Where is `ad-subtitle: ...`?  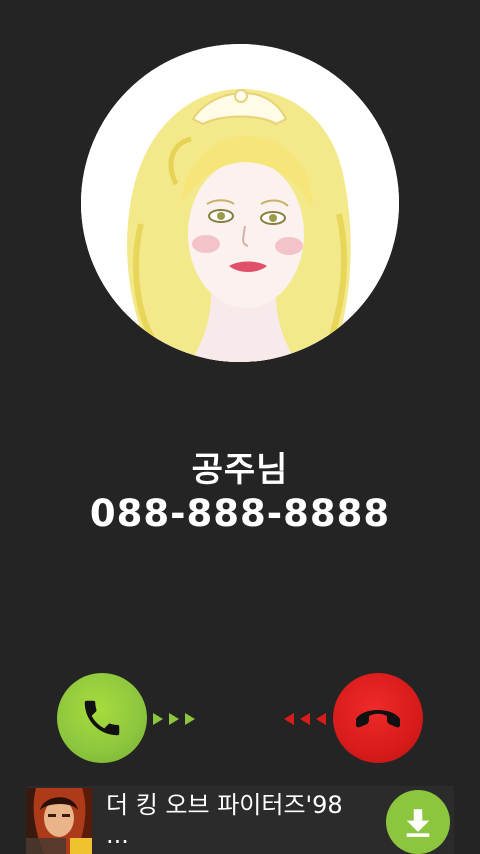 ad-subtitle: ... is located at coordinates (117, 835).